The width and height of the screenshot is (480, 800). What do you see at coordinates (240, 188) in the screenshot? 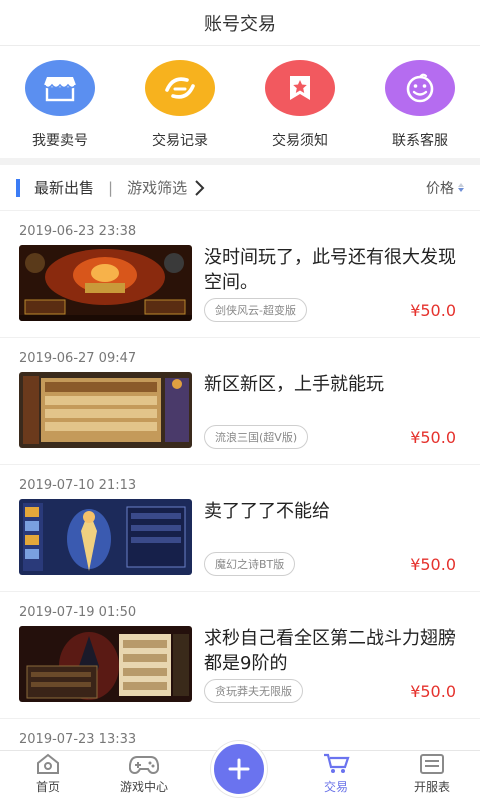
I see `filter-bar: 最新出售 | 游戏筛选 价格` at bounding box center [240, 188].